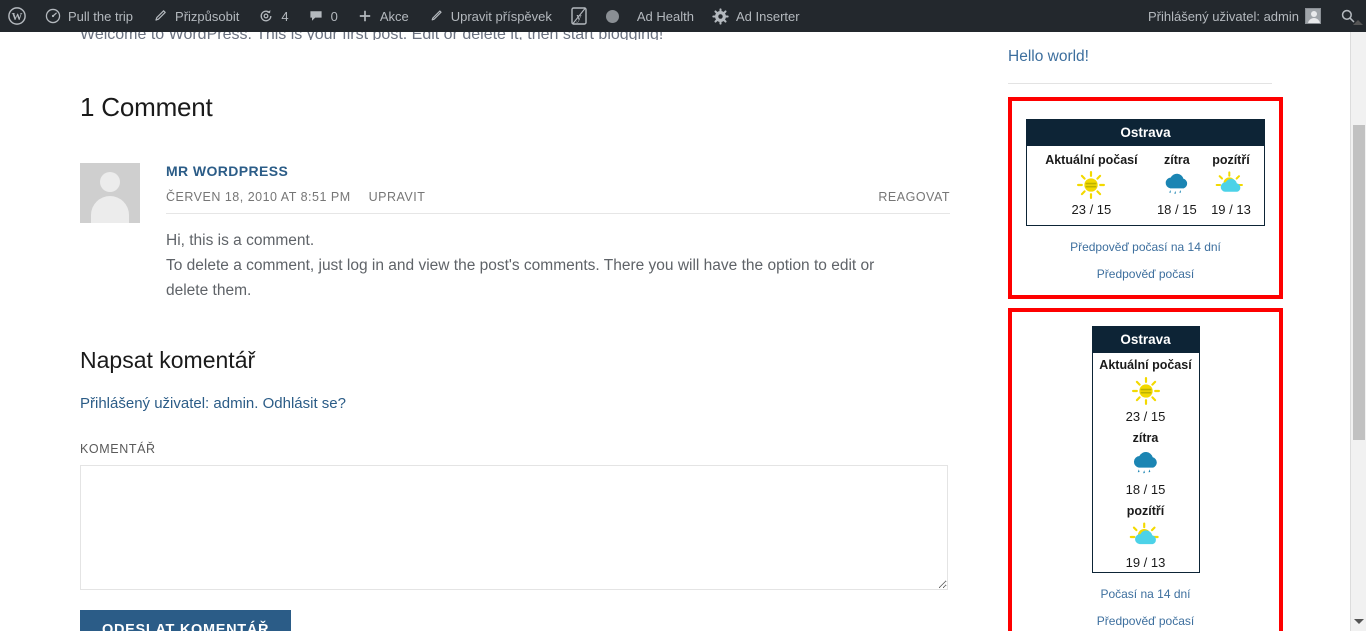  Describe the element at coordinates (186, 620) in the screenshot. I see `submit-comment-button: Odeslat komentář` at that location.